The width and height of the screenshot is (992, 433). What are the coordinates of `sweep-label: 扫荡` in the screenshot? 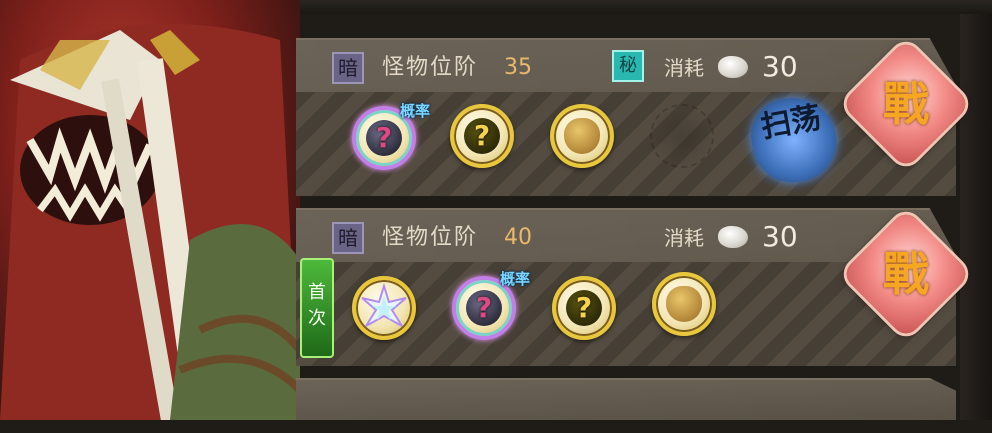 It's located at (791, 123).